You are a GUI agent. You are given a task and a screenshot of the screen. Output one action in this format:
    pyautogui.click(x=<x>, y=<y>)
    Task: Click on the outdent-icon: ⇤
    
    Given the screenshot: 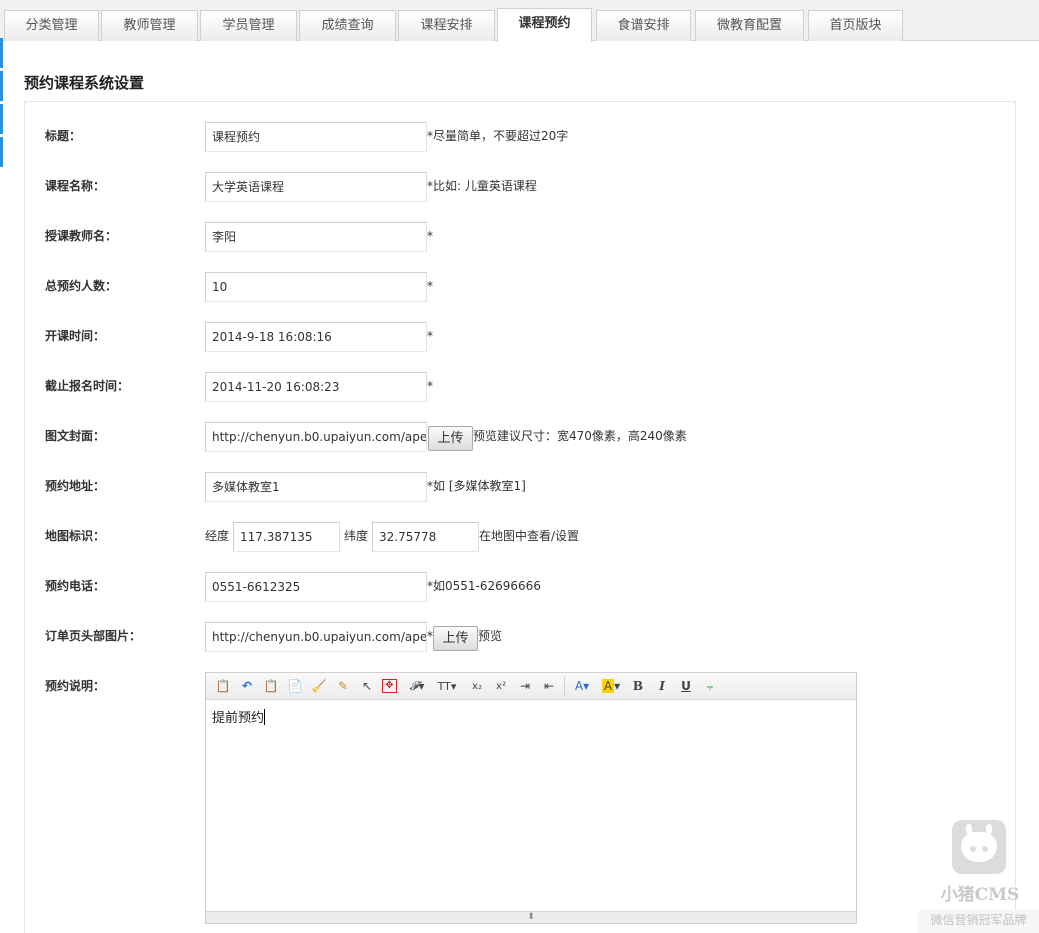 What is the action you would take?
    pyautogui.click(x=549, y=686)
    